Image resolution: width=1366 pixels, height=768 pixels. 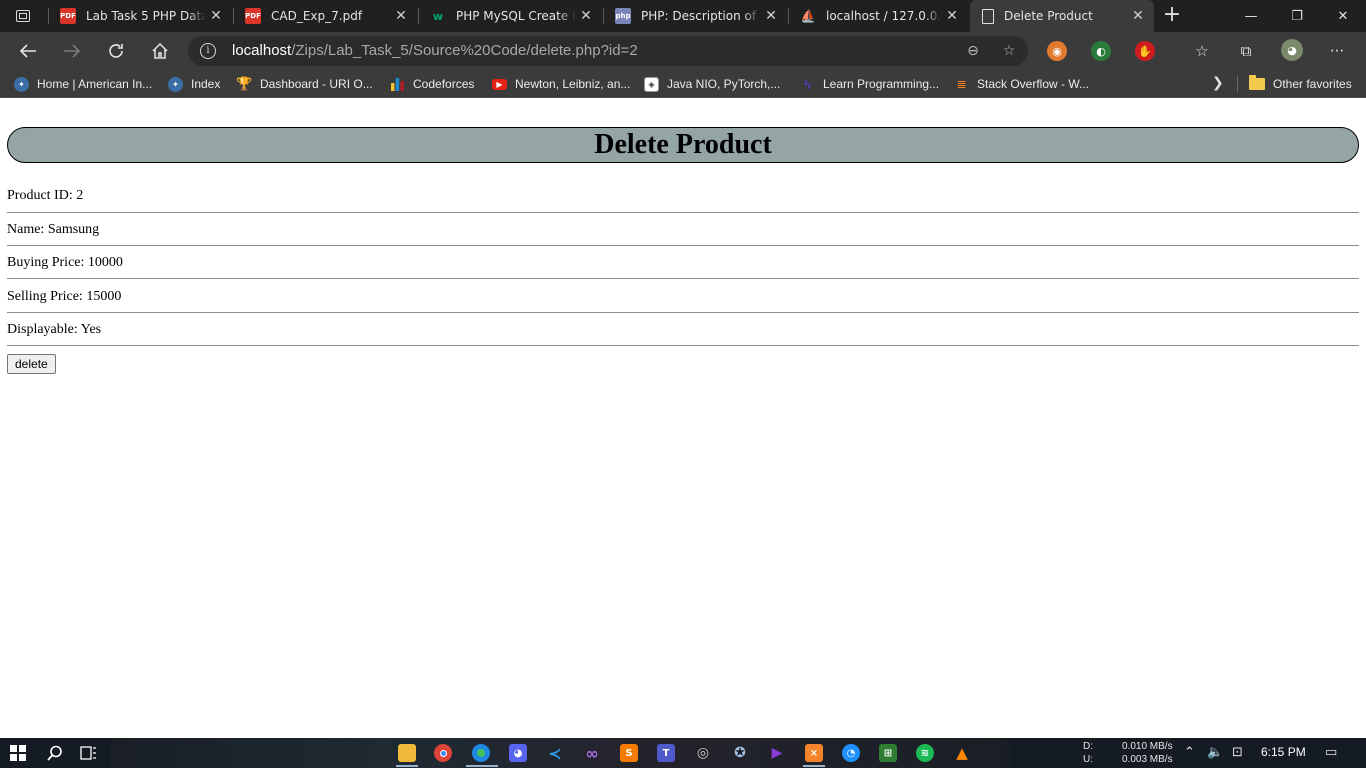 What do you see at coordinates (1283, 752) in the screenshot?
I see `system-clock: 6:15 PM` at bounding box center [1283, 752].